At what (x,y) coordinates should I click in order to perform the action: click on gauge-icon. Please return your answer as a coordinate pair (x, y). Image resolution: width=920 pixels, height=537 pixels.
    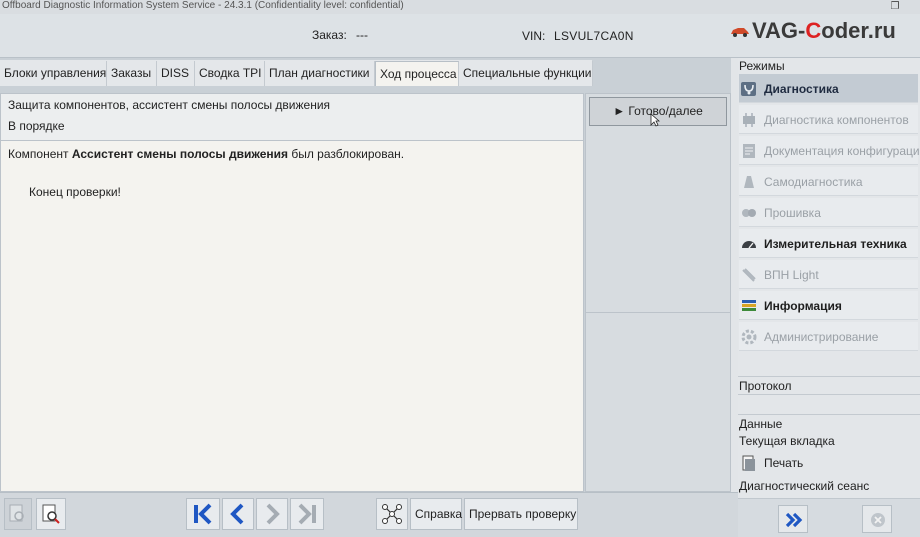
    Looking at the image, I should click on (749, 245).